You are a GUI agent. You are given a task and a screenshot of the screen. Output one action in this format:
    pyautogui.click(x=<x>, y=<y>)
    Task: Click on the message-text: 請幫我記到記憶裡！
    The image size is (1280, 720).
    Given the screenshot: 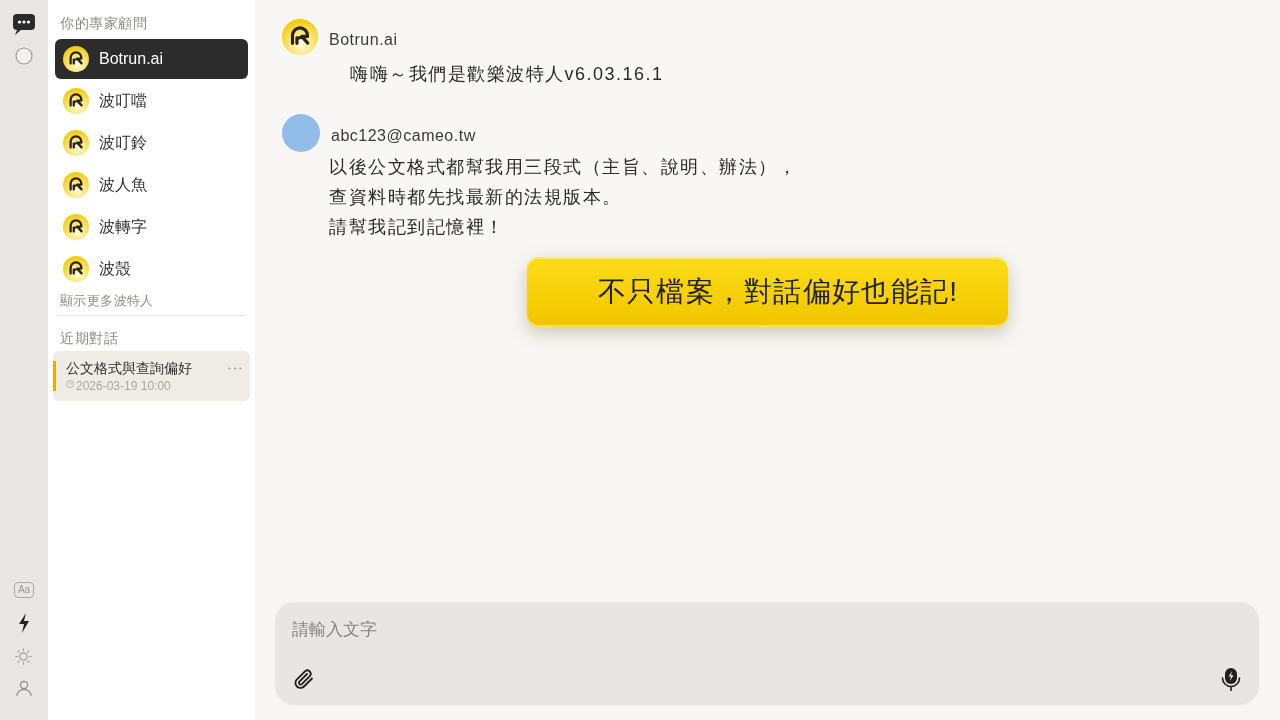 What is the action you would take?
    pyautogui.click(x=417, y=227)
    